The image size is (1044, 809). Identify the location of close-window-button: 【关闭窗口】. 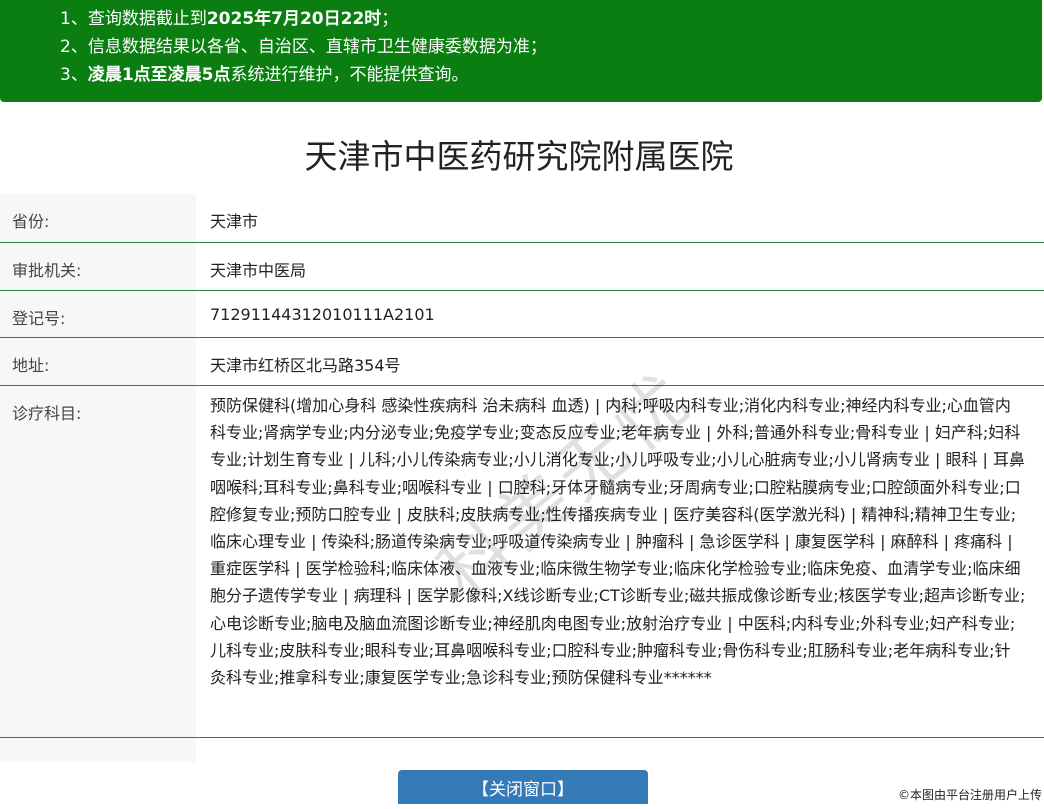
(523, 787).